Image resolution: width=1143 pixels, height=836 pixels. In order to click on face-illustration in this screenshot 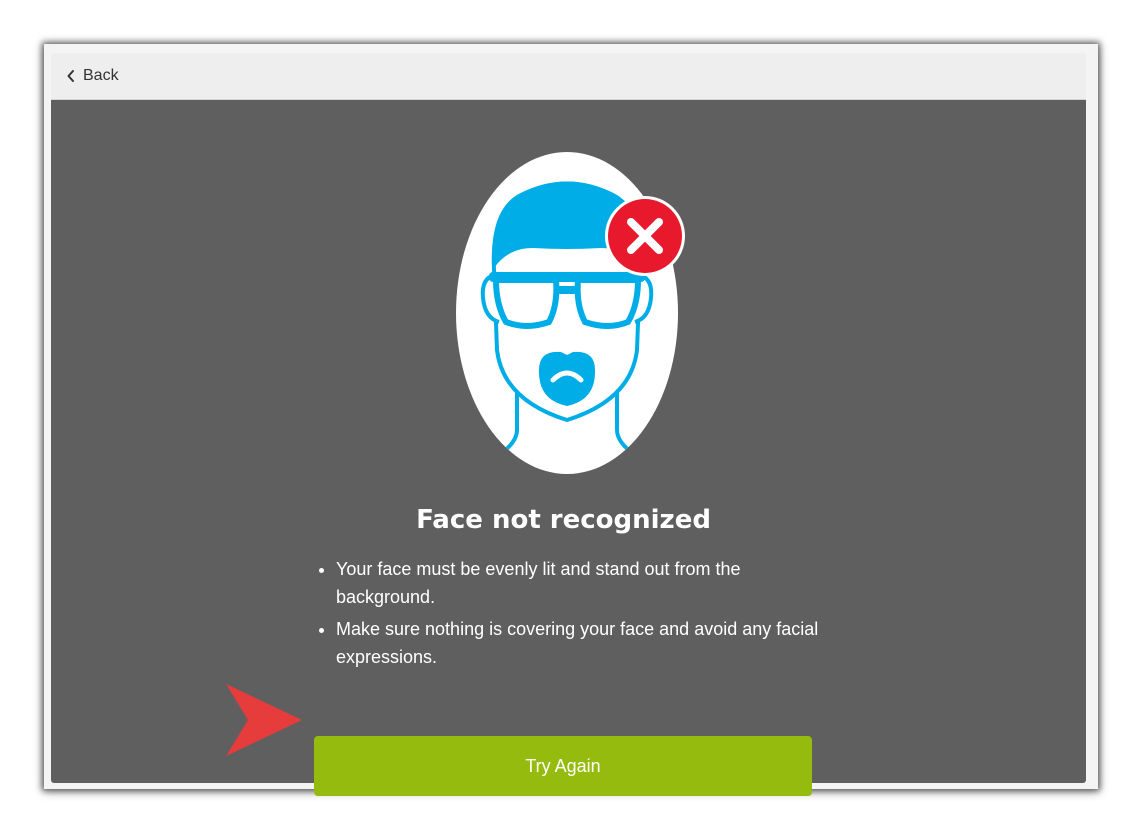, I will do `click(570, 313)`.